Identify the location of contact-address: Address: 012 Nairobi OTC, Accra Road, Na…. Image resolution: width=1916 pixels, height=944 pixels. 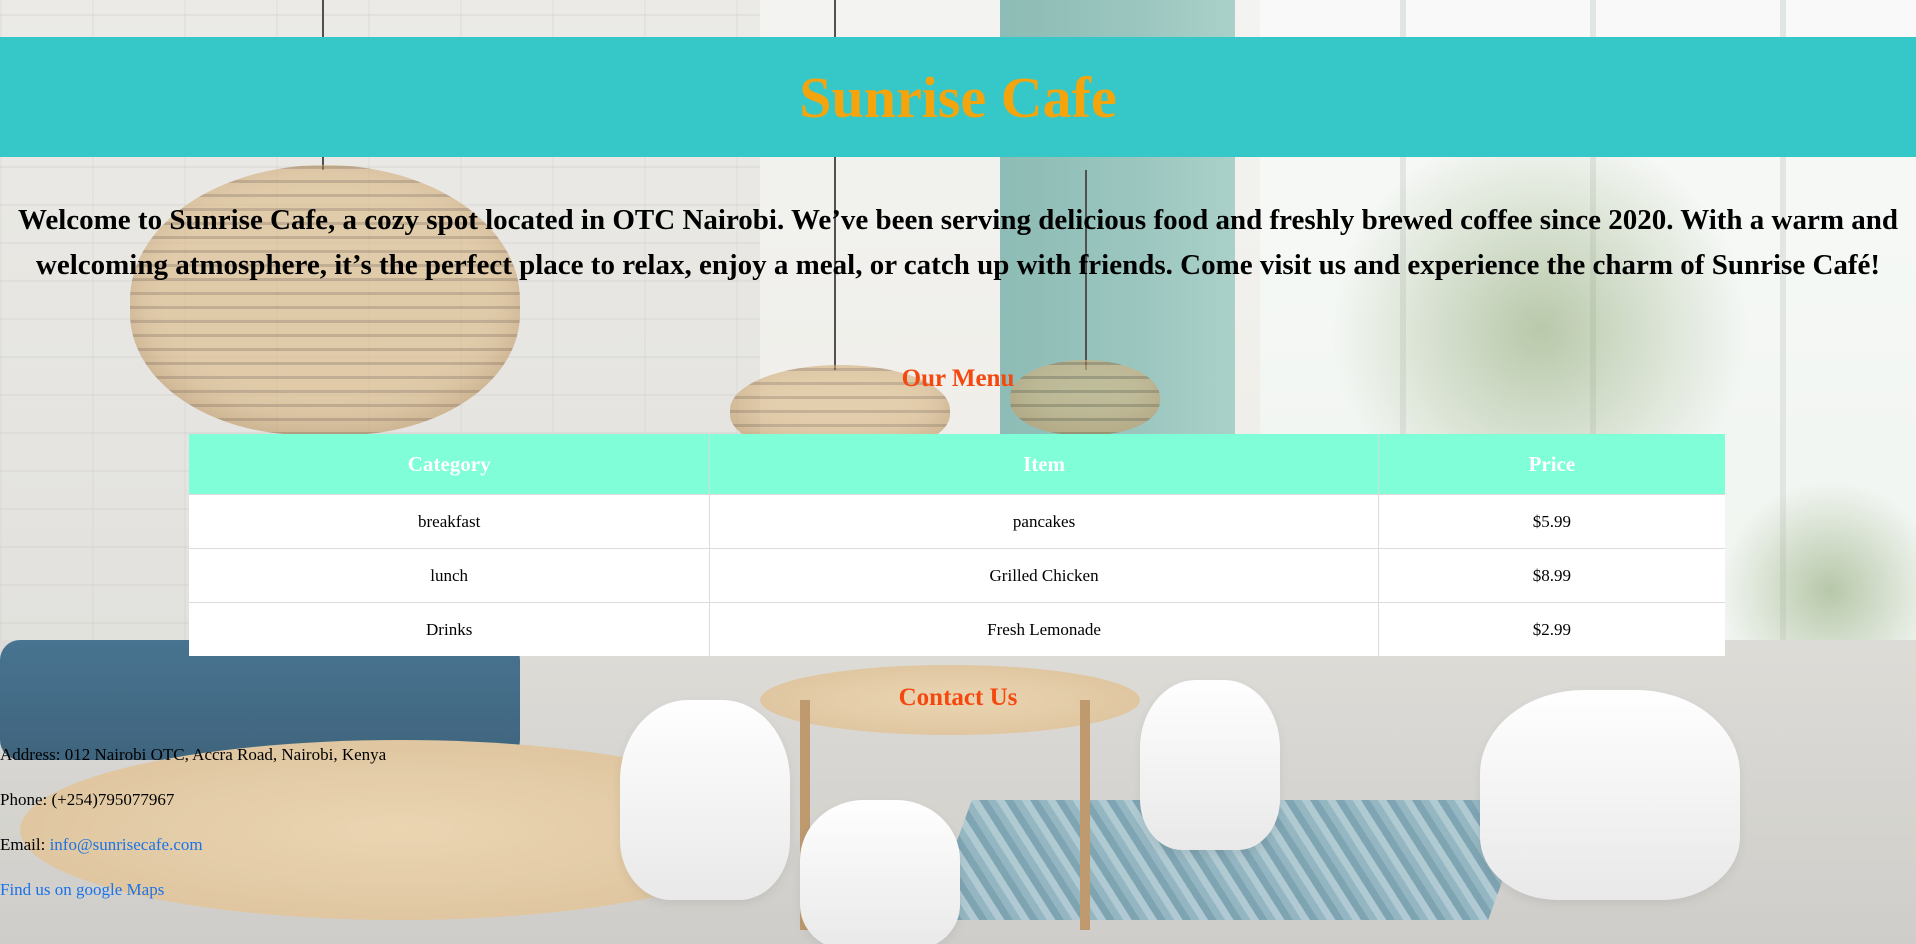
(193, 754).